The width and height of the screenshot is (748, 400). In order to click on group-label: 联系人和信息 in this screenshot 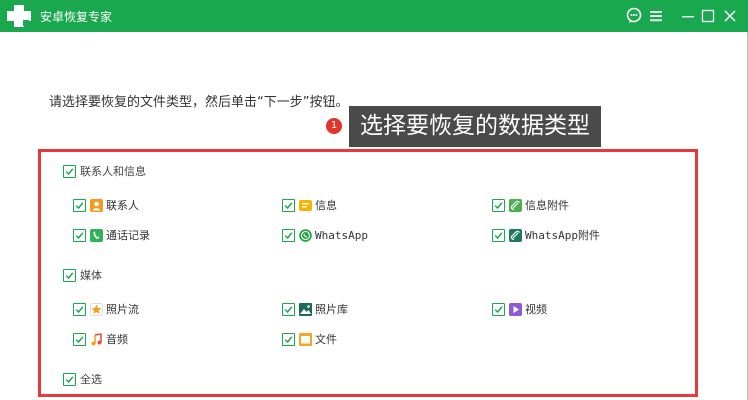, I will do `click(113, 171)`.